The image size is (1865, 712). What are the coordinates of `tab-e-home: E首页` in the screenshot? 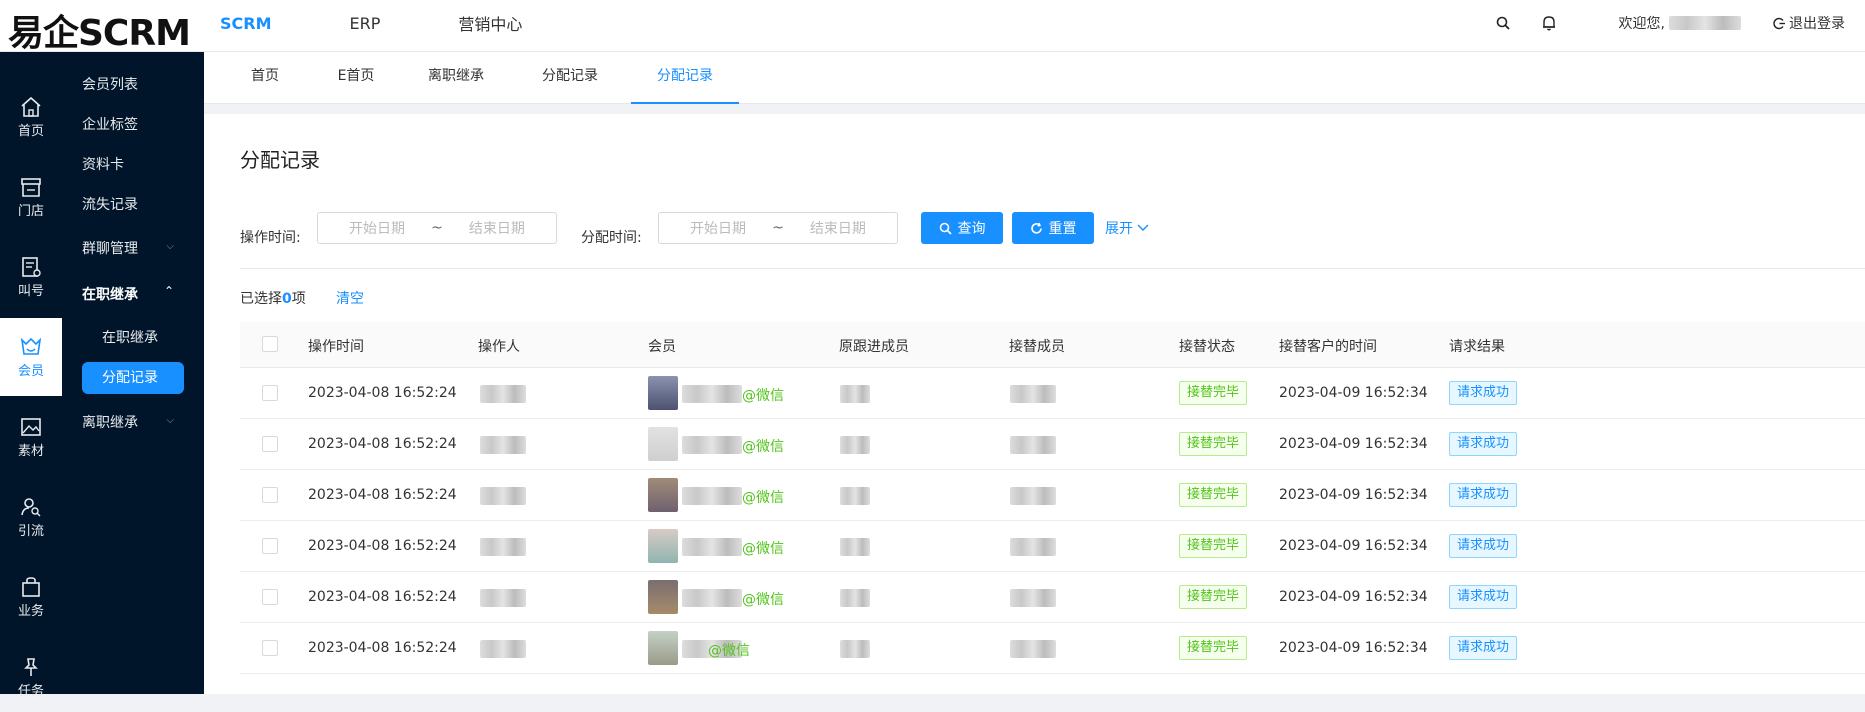 It's located at (356, 78).